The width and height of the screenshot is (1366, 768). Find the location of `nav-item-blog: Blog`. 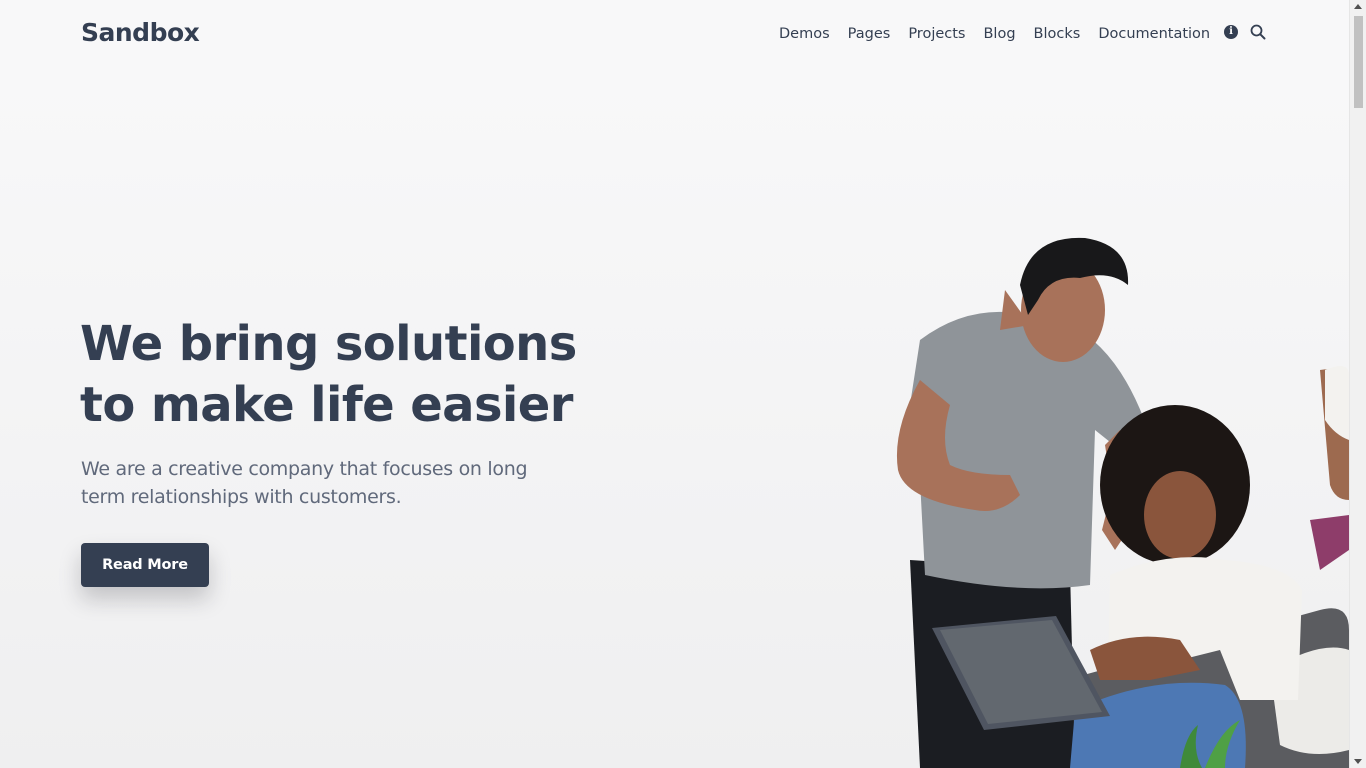

nav-item-blog: Blog is located at coordinates (999, 34).